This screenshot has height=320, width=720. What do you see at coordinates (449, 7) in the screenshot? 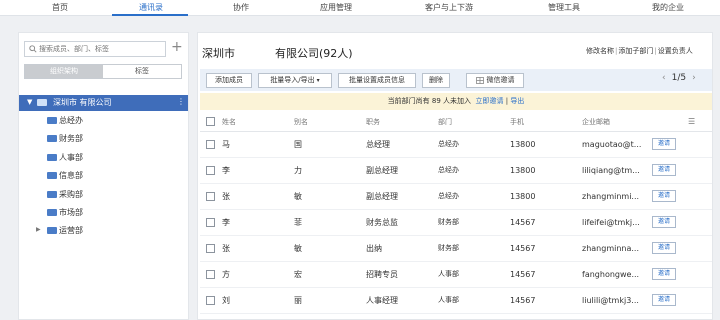
I see `nav-customers: 客户与上下游` at bounding box center [449, 7].